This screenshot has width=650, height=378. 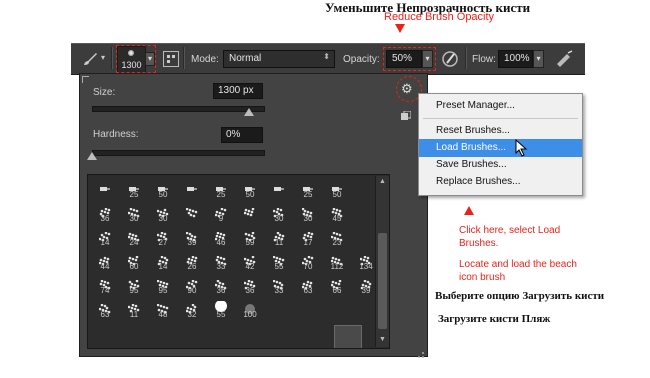 What do you see at coordinates (171, 59) in the screenshot?
I see `brush-panel-toggle-icon` at bounding box center [171, 59].